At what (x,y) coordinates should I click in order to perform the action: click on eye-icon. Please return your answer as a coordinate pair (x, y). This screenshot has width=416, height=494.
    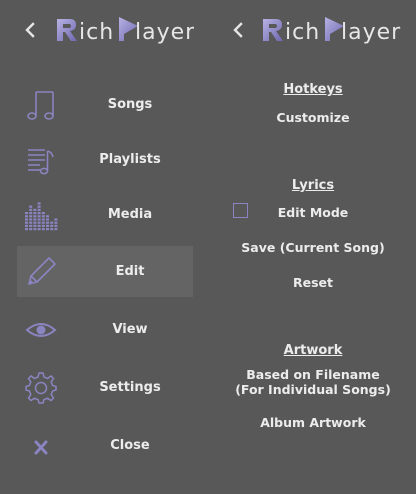
    Looking at the image, I should click on (41, 330).